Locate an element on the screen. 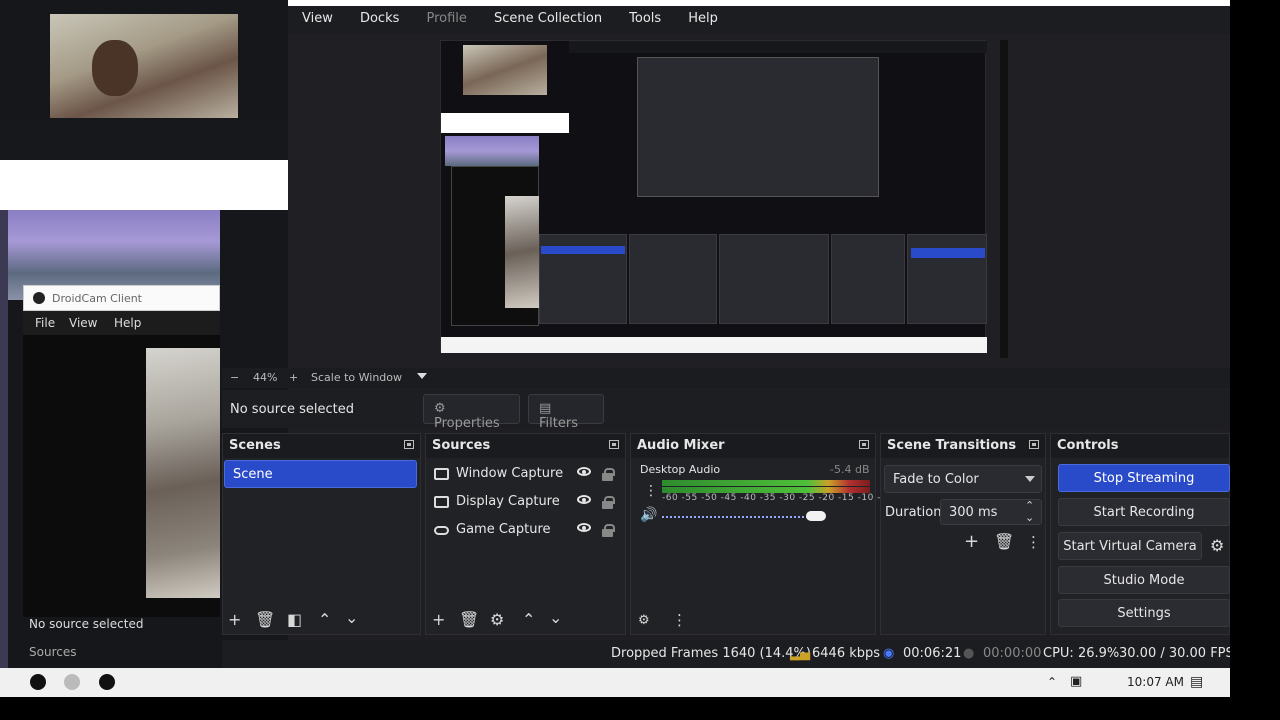  desktop-audio-label: Desktop Audio is located at coordinates (680, 469).